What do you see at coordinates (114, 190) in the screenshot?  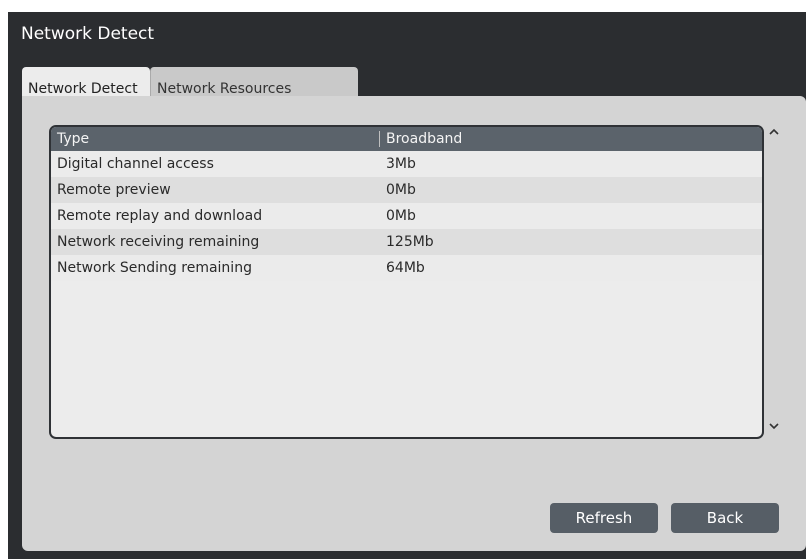 I see `type-cell: Remote preview` at bounding box center [114, 190].